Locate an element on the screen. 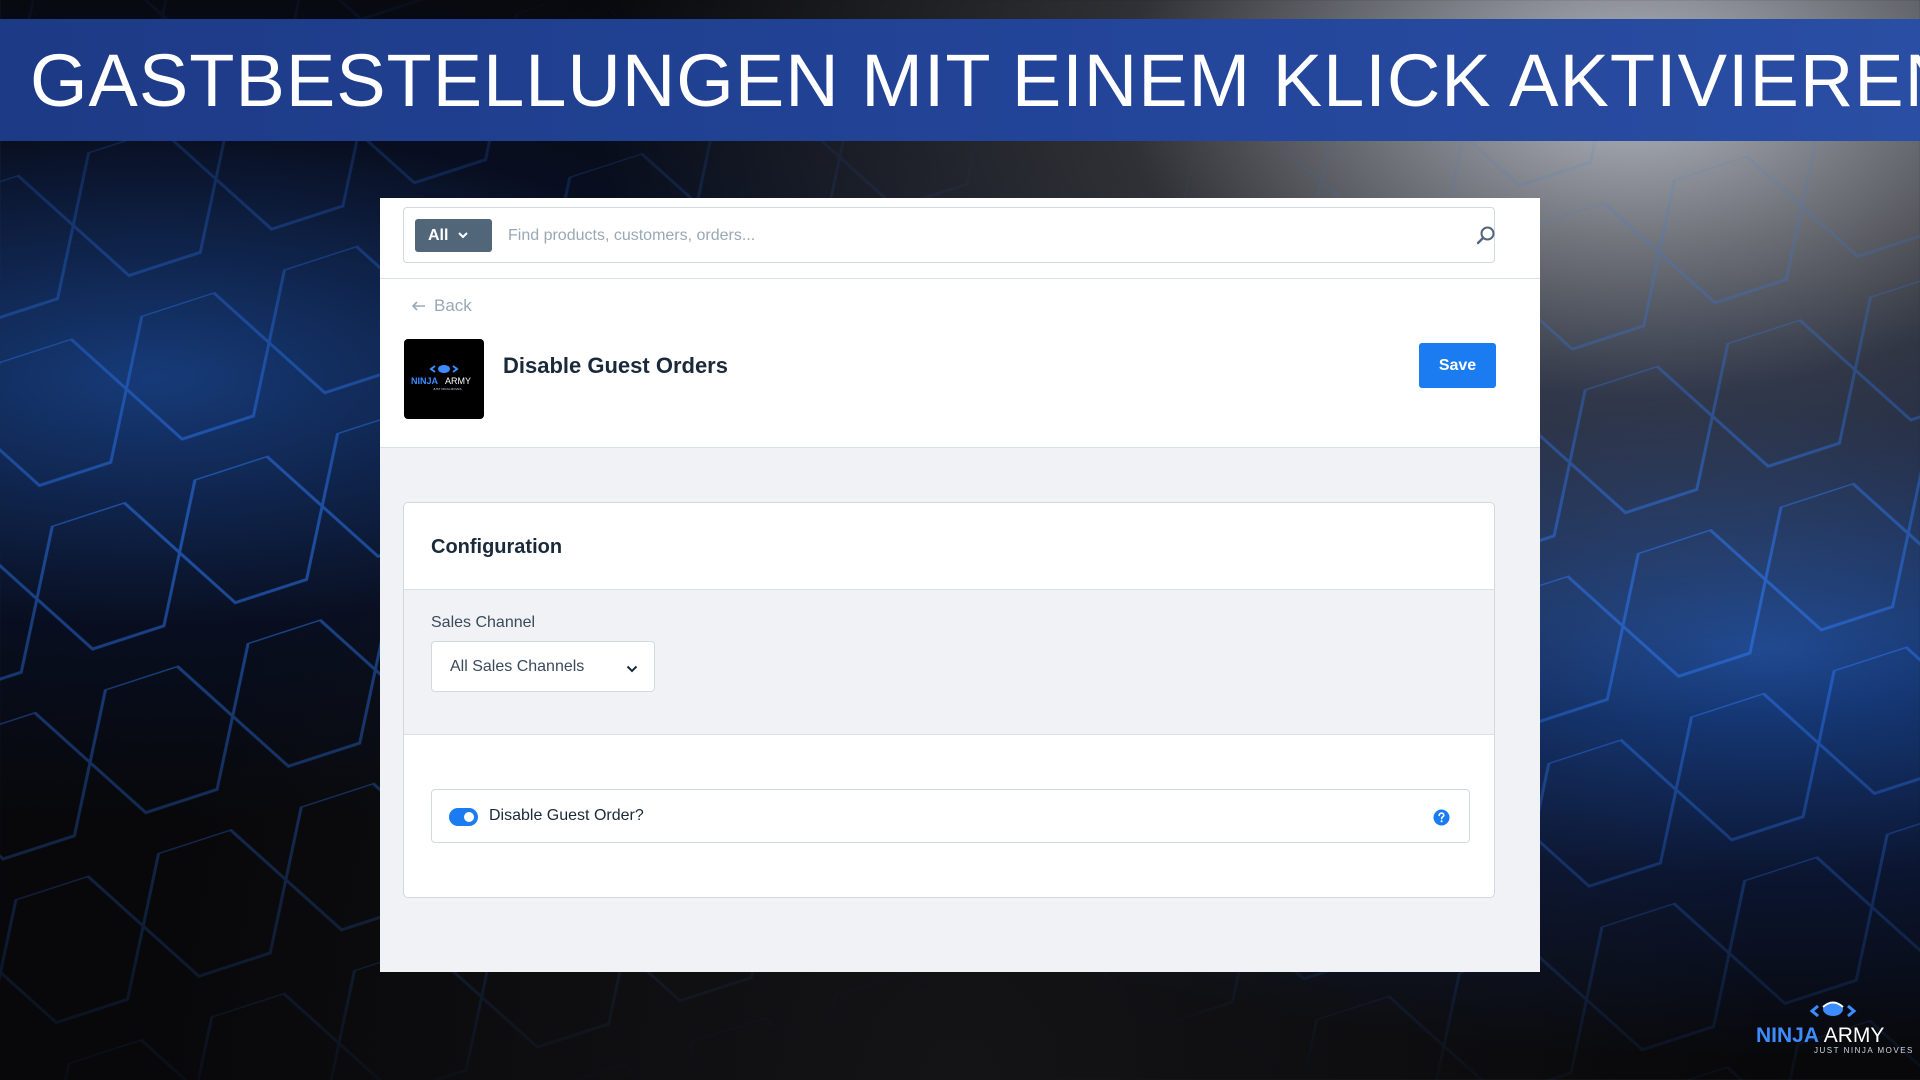 The width and height of the screenshot is (1920, 1080). back-link: Back is located at coordinates (441, 306).